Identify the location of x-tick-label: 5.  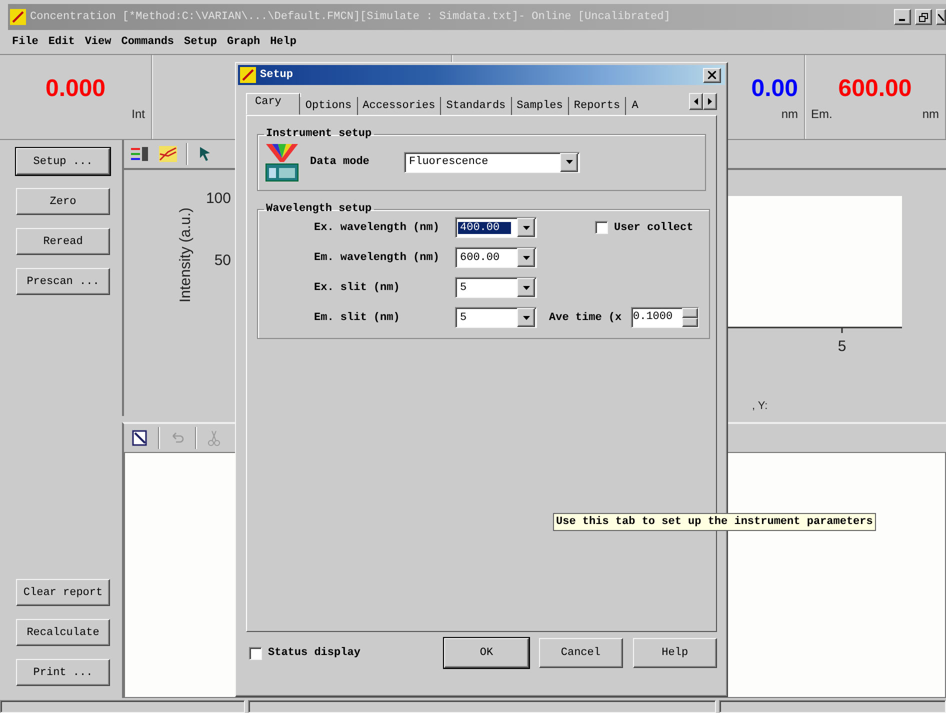
(842, 346).